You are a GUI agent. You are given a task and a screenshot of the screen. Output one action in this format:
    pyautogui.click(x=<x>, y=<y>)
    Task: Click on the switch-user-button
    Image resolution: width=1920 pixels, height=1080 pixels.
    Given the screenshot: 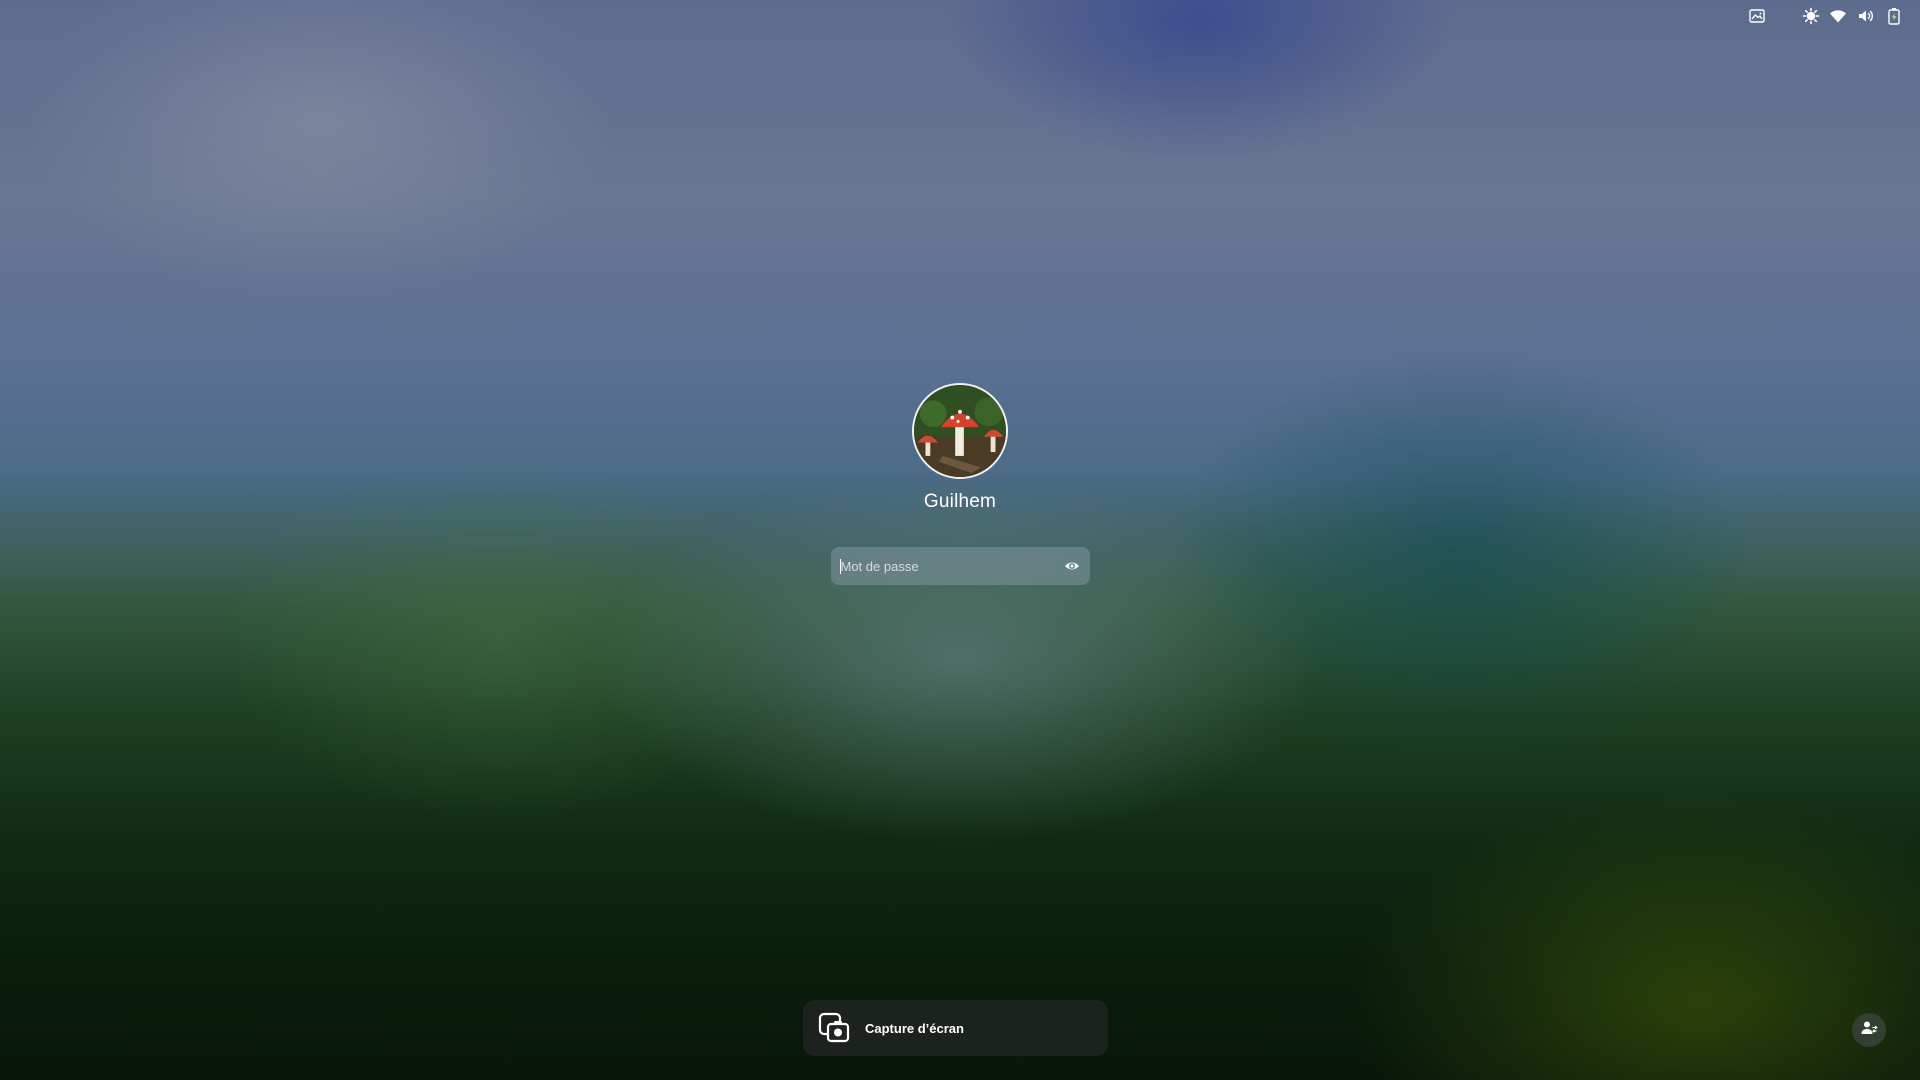 What is the action you would take?
    pyautogui.click(x=1869, y=1030)
    